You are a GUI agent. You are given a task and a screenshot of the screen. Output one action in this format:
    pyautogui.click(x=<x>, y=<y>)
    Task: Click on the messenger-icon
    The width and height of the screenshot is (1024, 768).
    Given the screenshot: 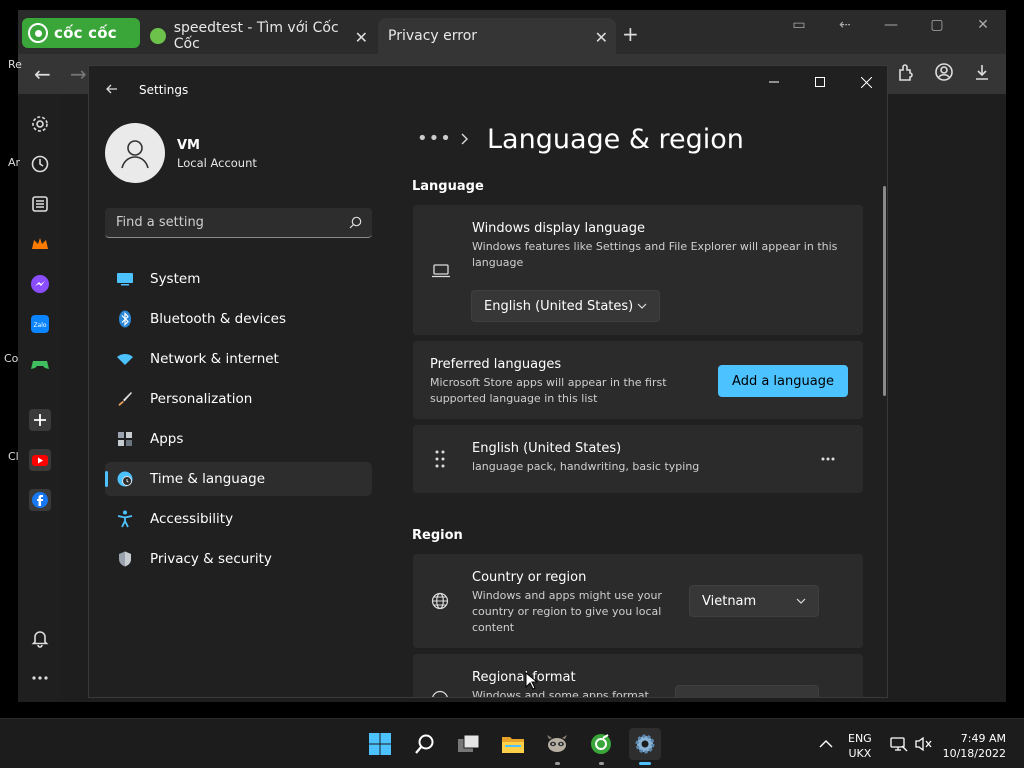 What is the action you would take?
    pyautogui.click(x=40, y=284)
    